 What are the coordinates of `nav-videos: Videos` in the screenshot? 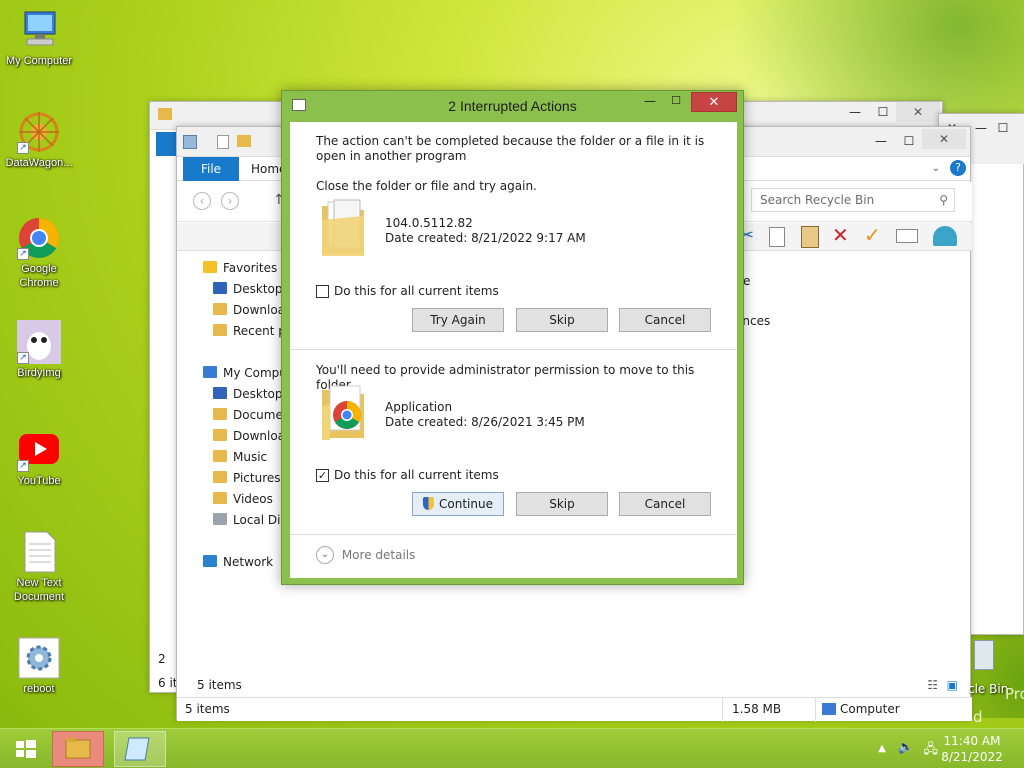 It's located at (243, 499).